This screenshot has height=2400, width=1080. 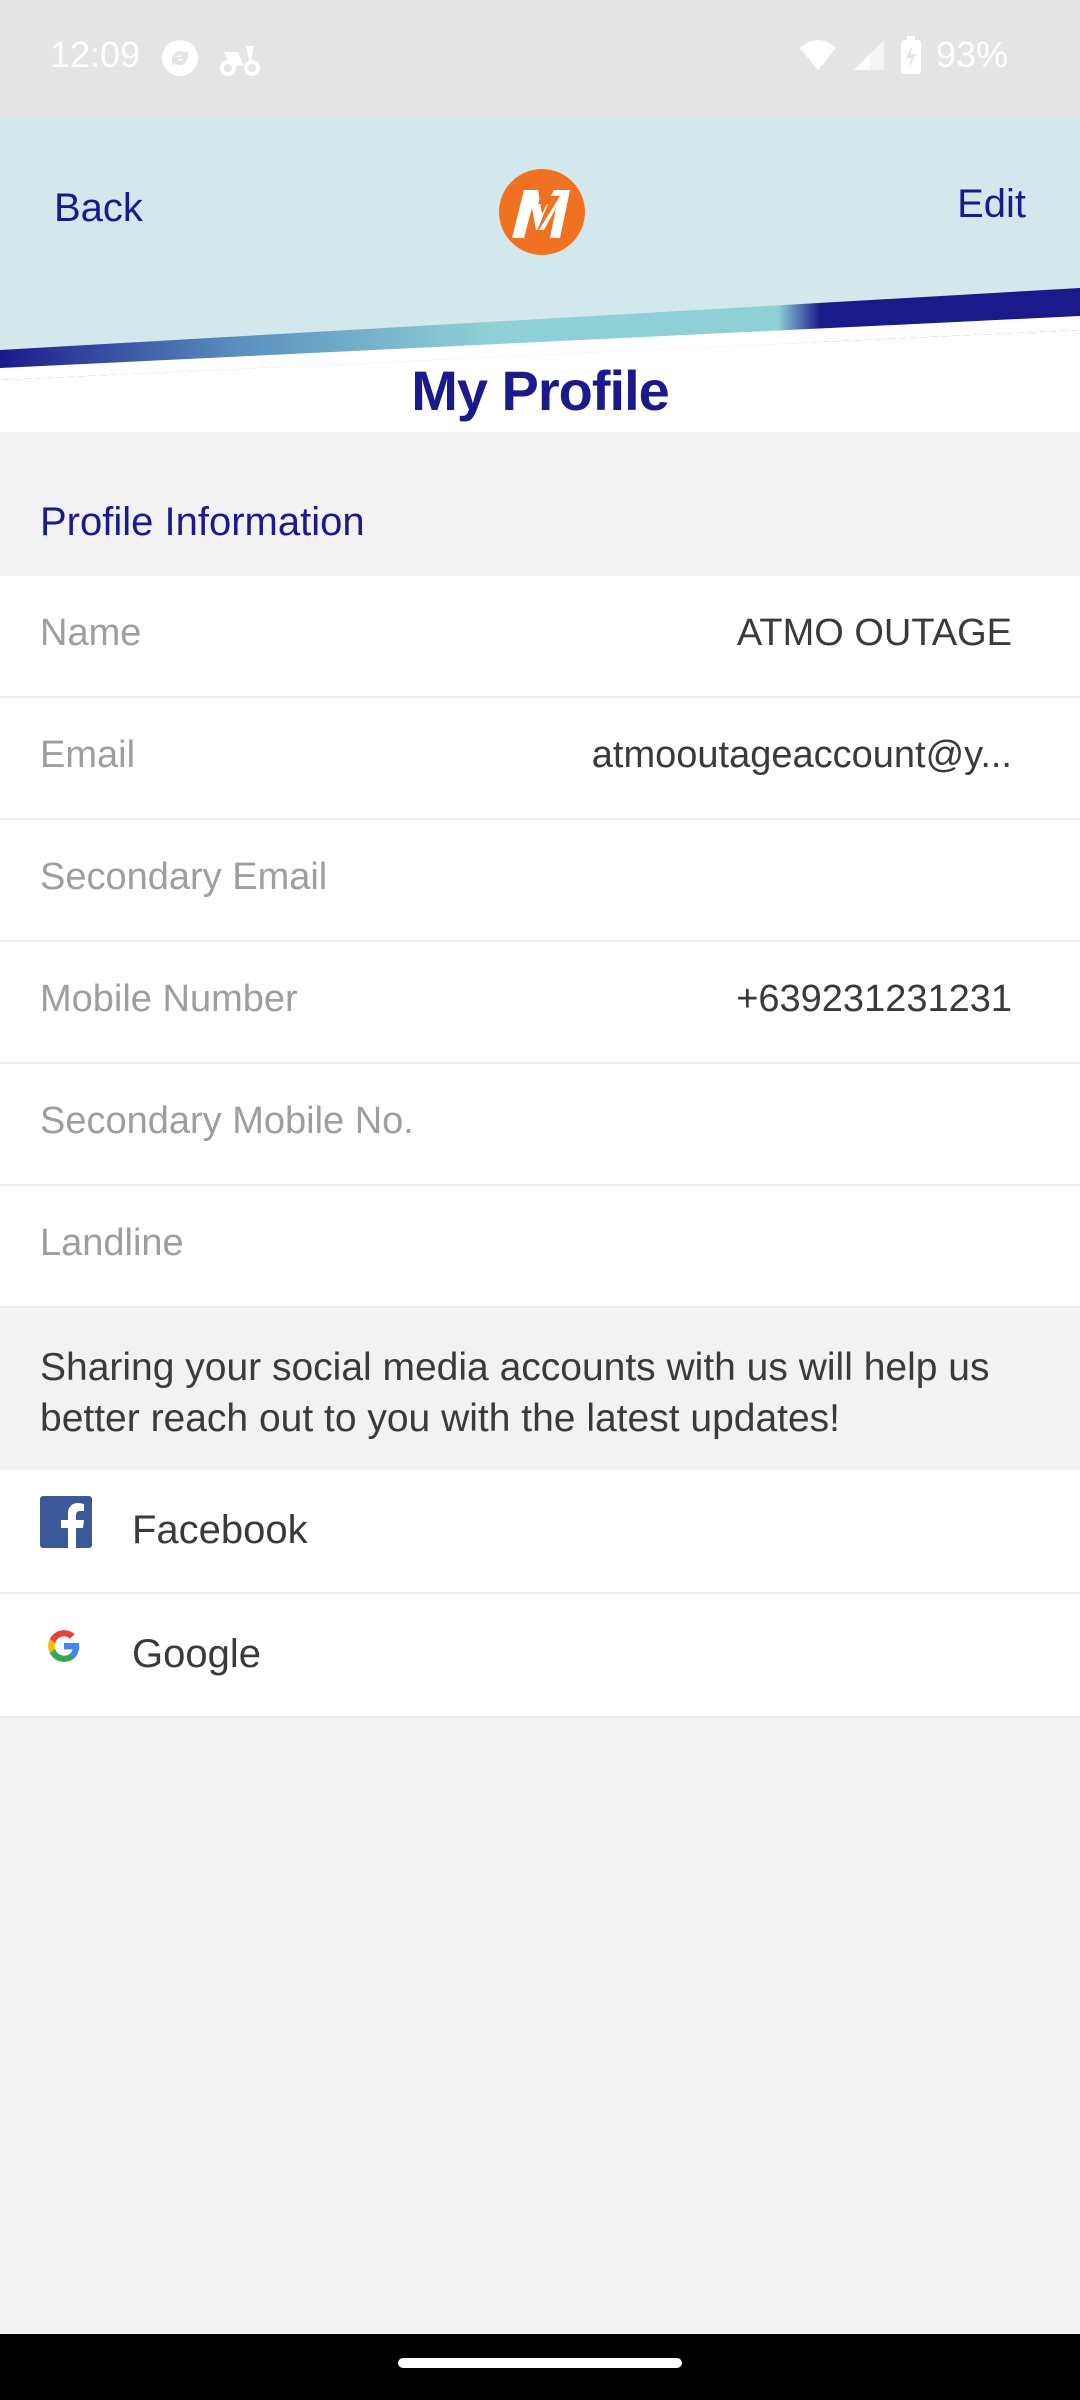 I want to click on field-label: Mobile Number, so click(x=169, y=999).